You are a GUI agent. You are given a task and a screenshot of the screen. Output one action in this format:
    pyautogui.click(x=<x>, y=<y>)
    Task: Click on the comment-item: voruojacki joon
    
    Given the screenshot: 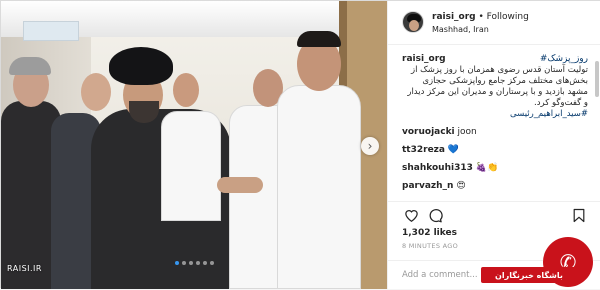 What is the action you would take?
    pyautogui.click(x=495, y=132)
    